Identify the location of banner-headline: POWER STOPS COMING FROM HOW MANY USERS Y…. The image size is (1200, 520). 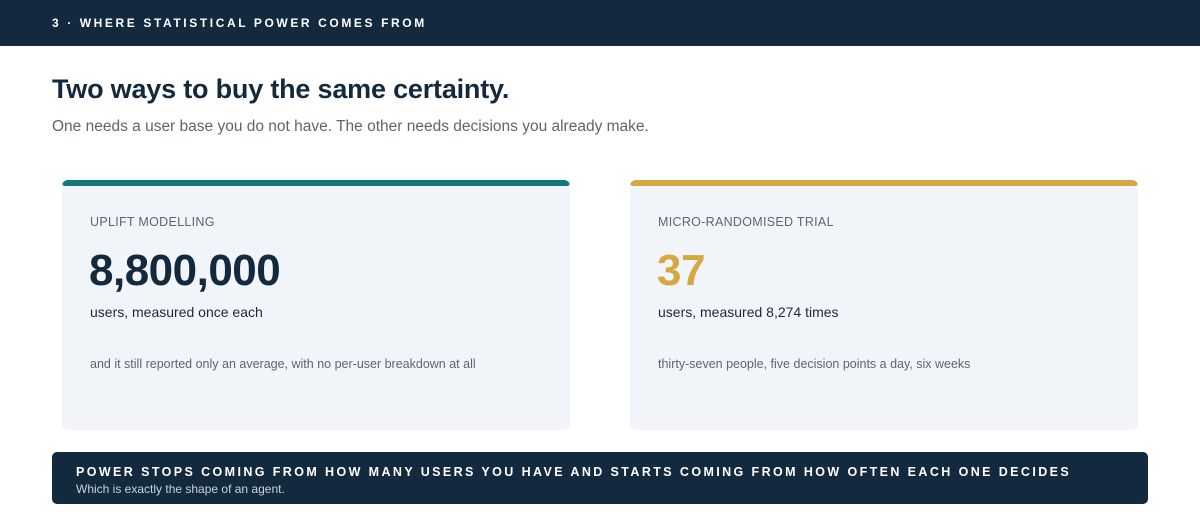
(574, 472).